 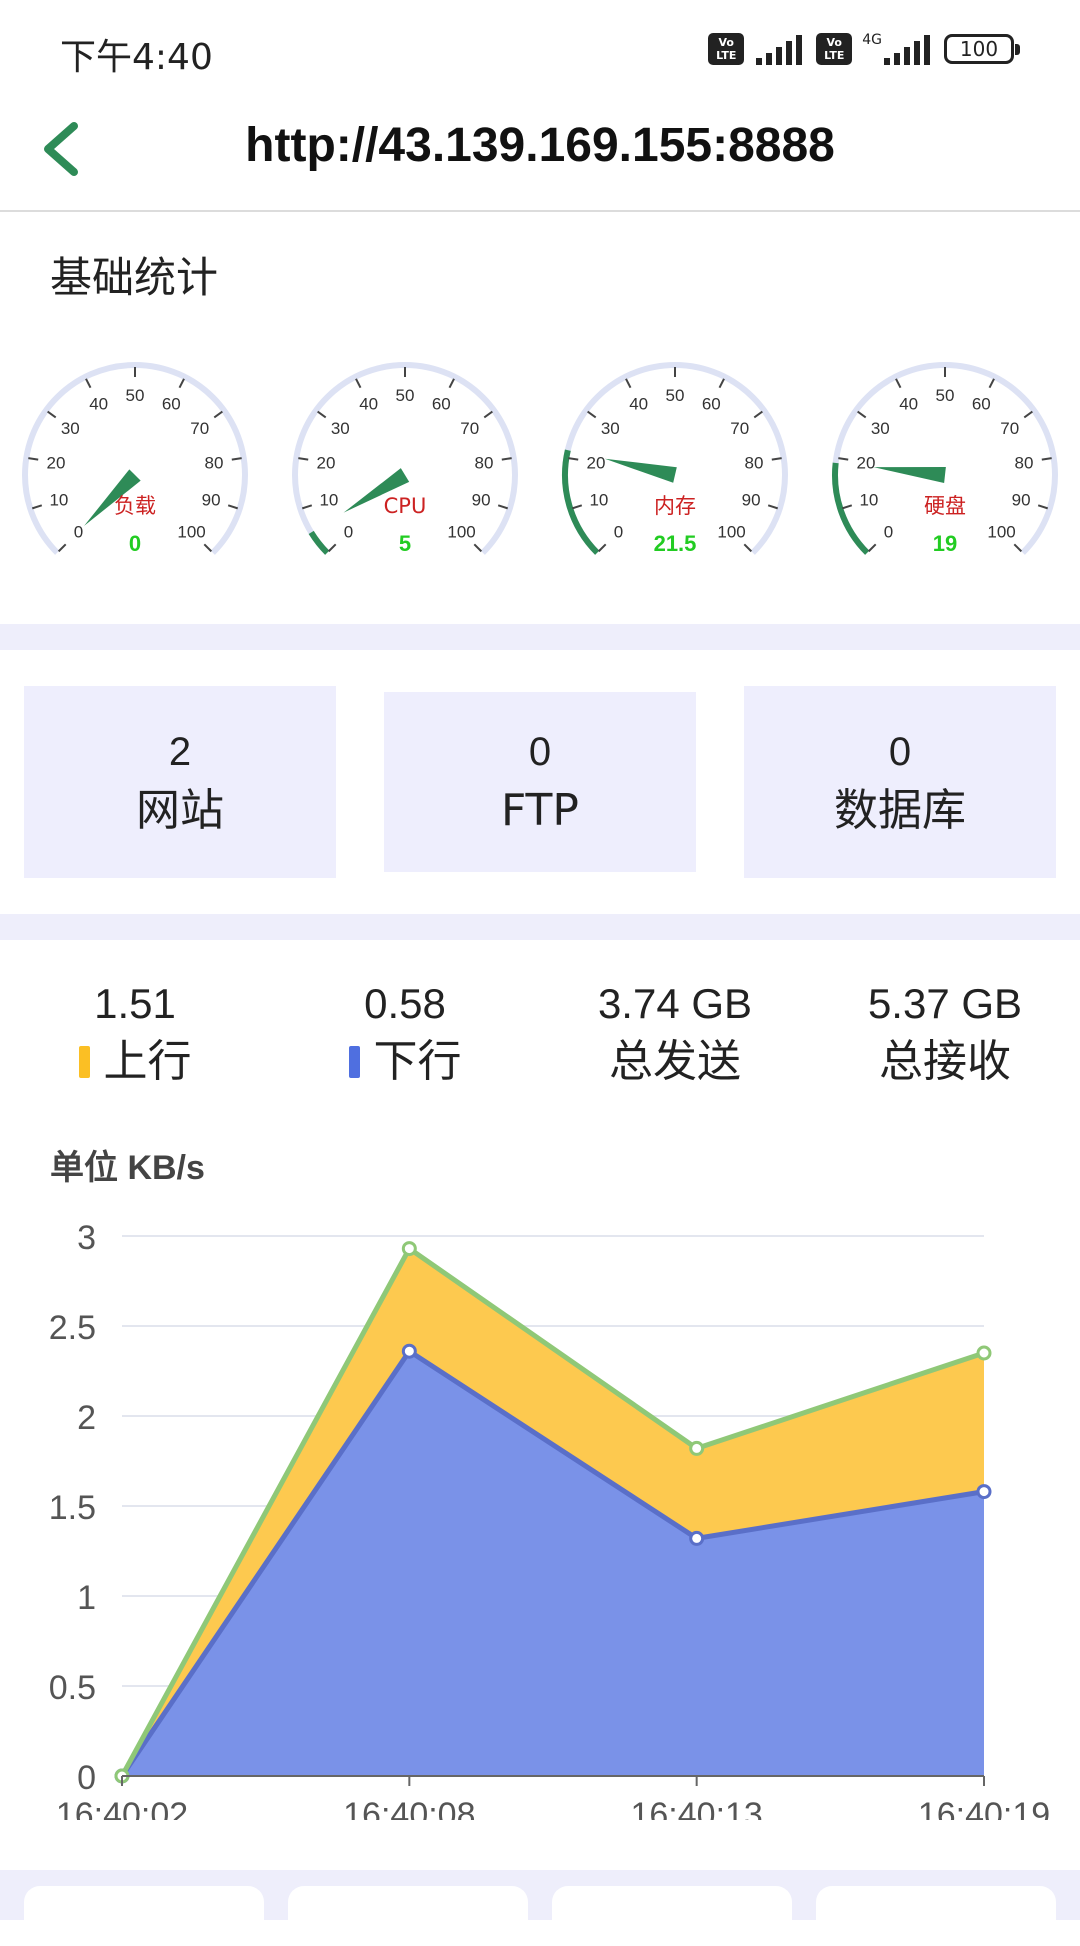 What do you see at coordinates (675, 506) in the screenshot?
I see `gauge-label: 内存` at bounding box center [675, 506].